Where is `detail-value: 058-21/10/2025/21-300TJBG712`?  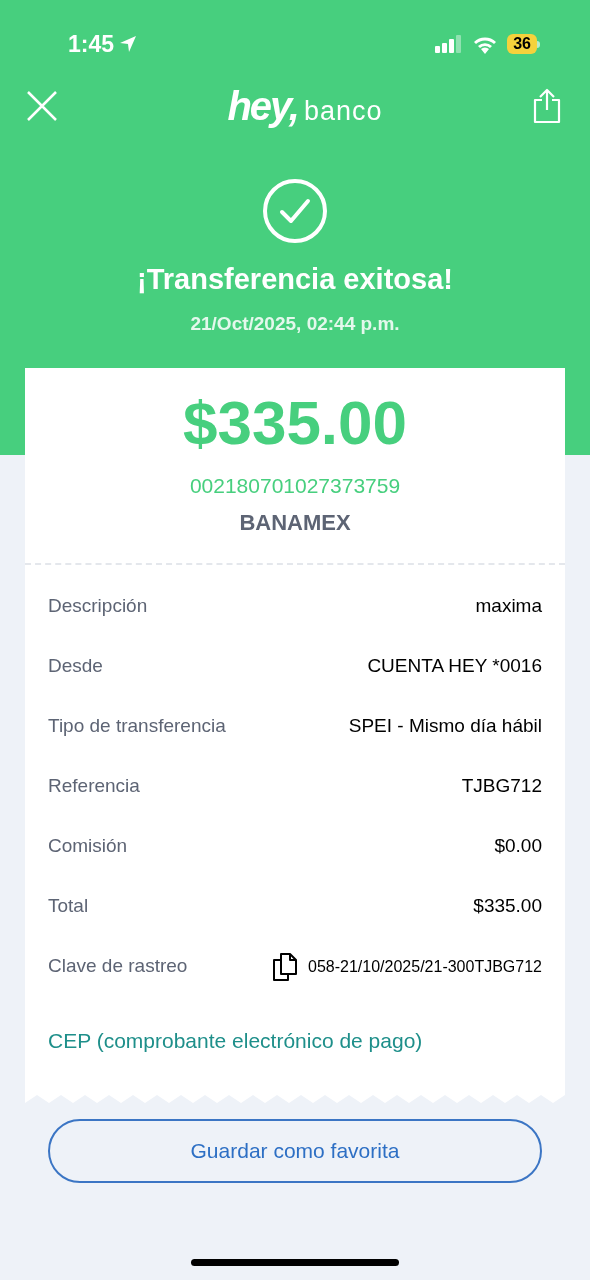 detail-value: 058-21/10/2025/21-300TJBG712 is located at coordinates (425, 966).